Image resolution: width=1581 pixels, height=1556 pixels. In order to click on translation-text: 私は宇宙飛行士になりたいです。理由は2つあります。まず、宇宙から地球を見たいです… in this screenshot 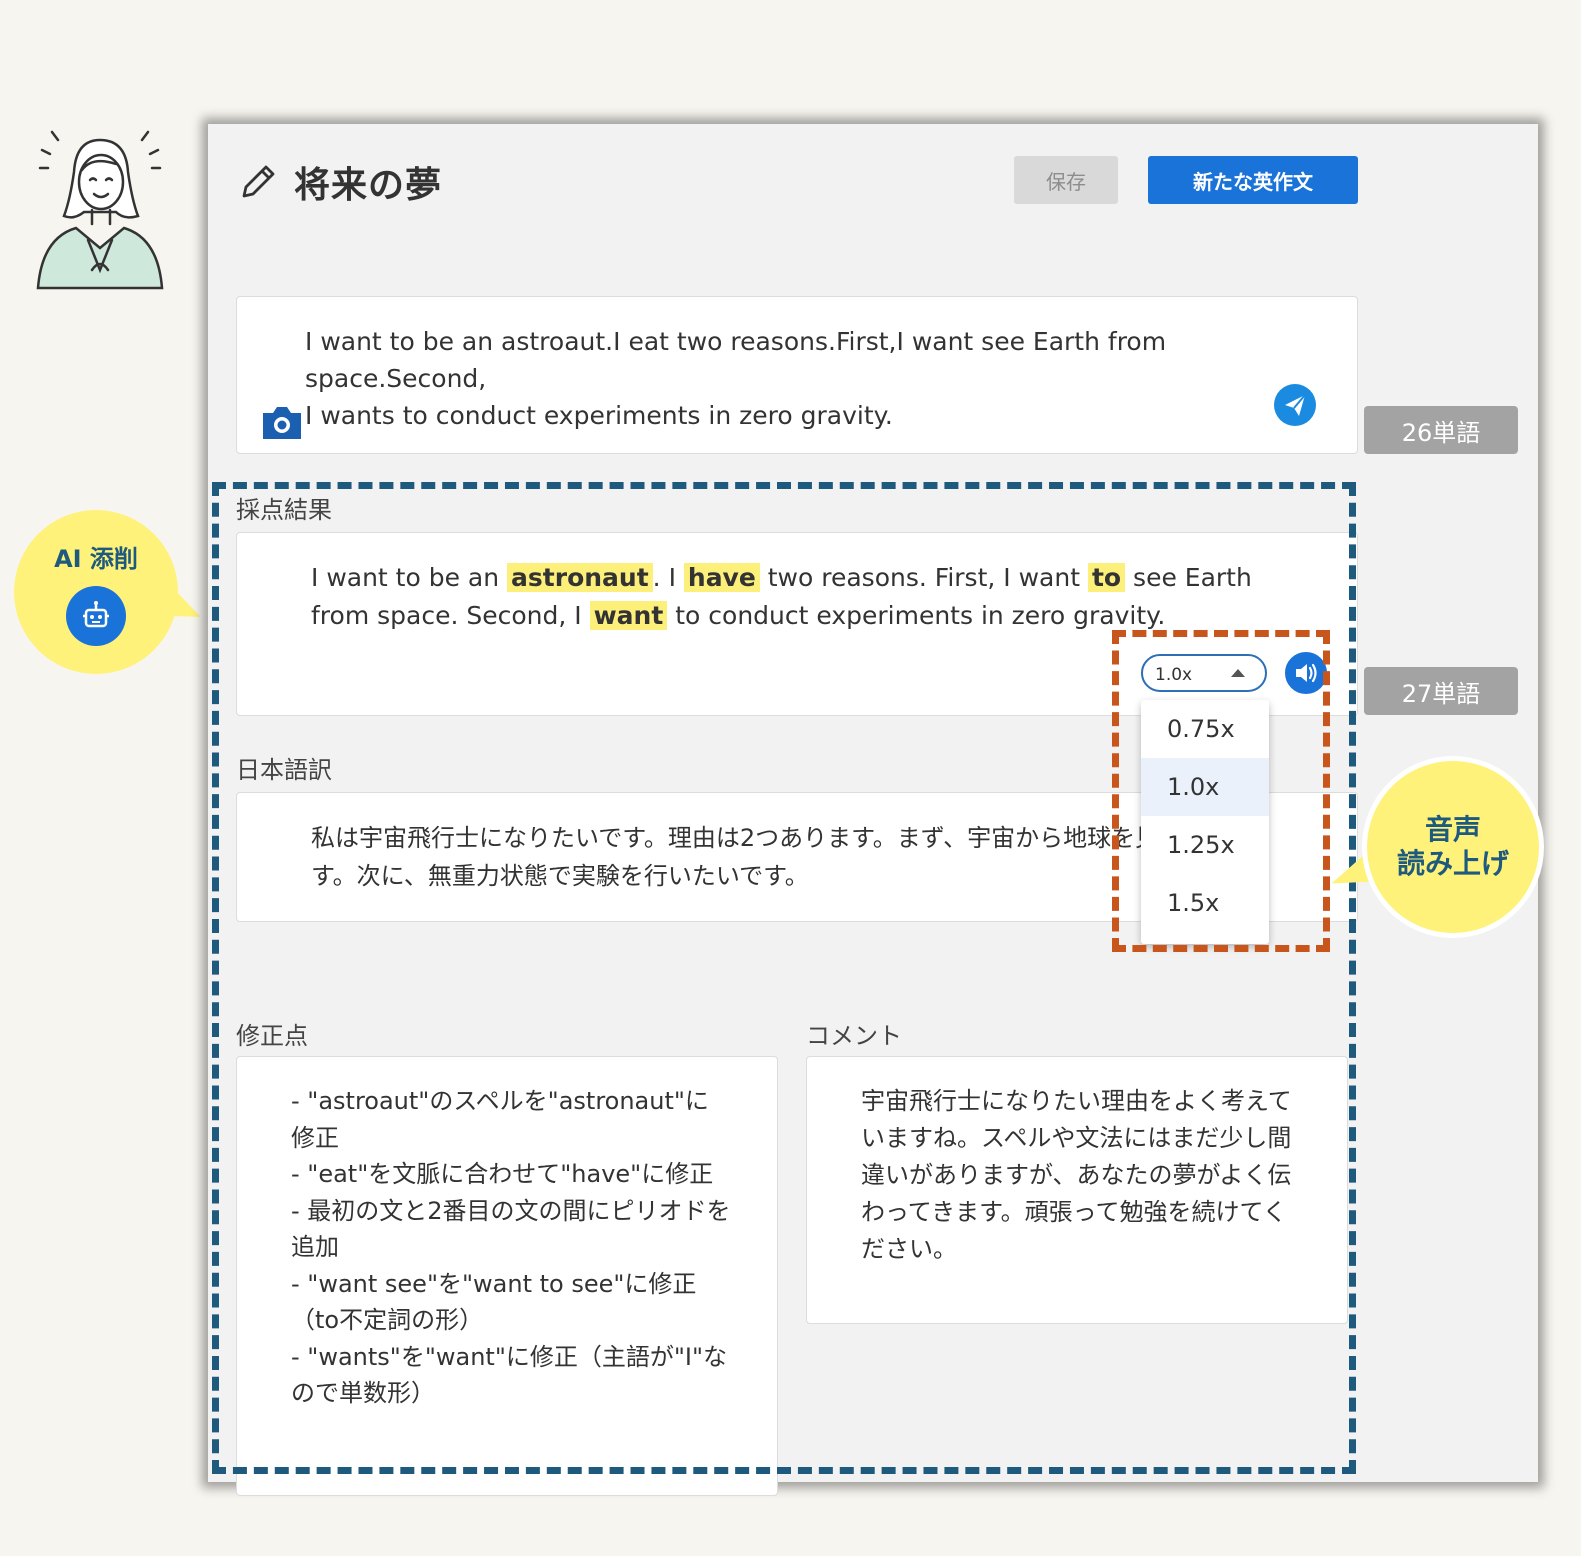, I will do `click(771, 857)`.